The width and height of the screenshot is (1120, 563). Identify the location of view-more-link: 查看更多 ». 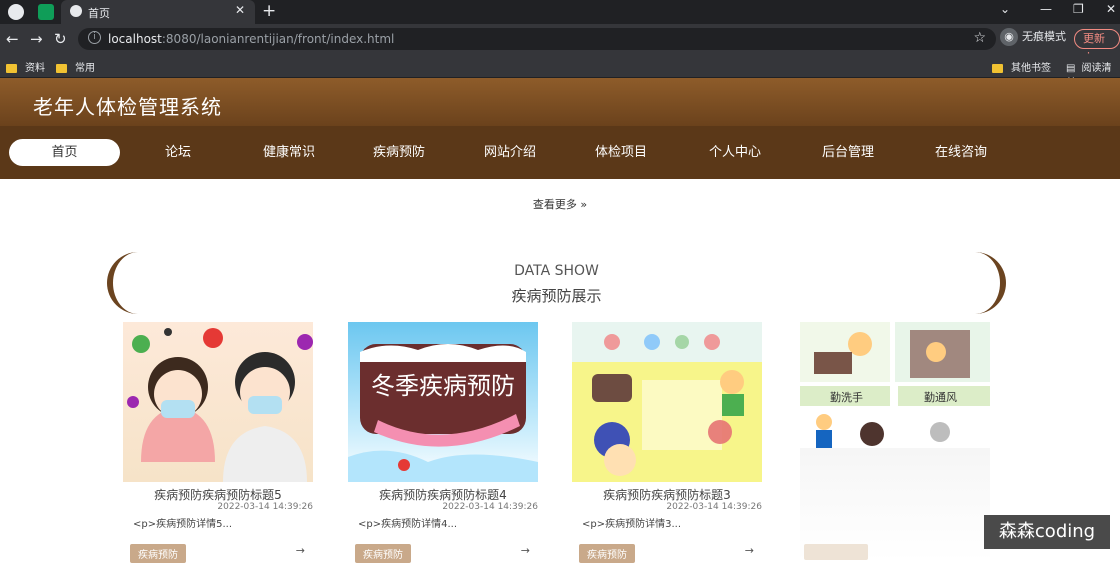
(560, 204).